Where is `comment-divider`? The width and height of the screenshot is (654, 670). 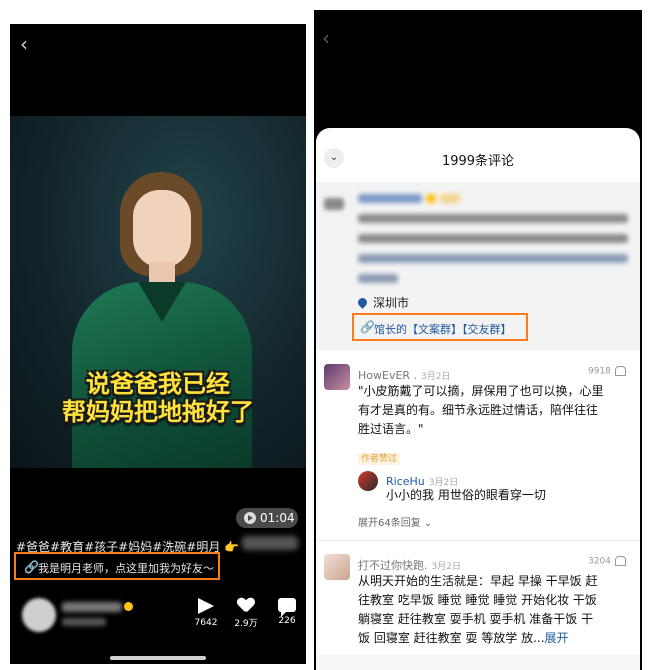 comment-divider is located at coordinates (478, 540).